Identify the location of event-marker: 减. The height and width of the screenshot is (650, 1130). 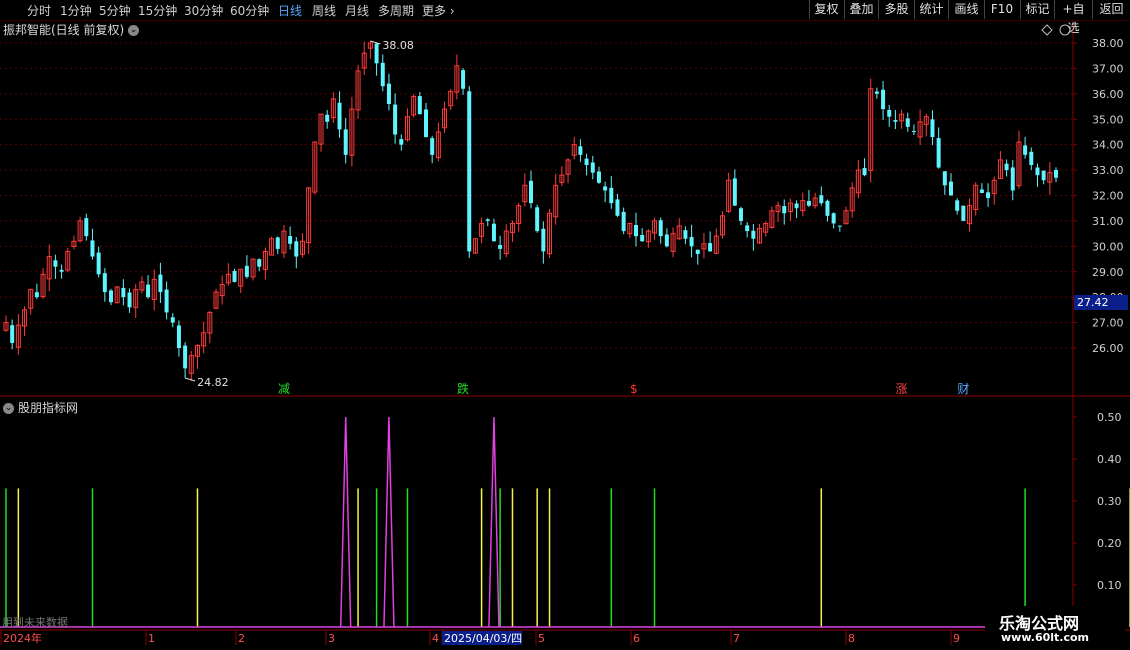
(284, 389).